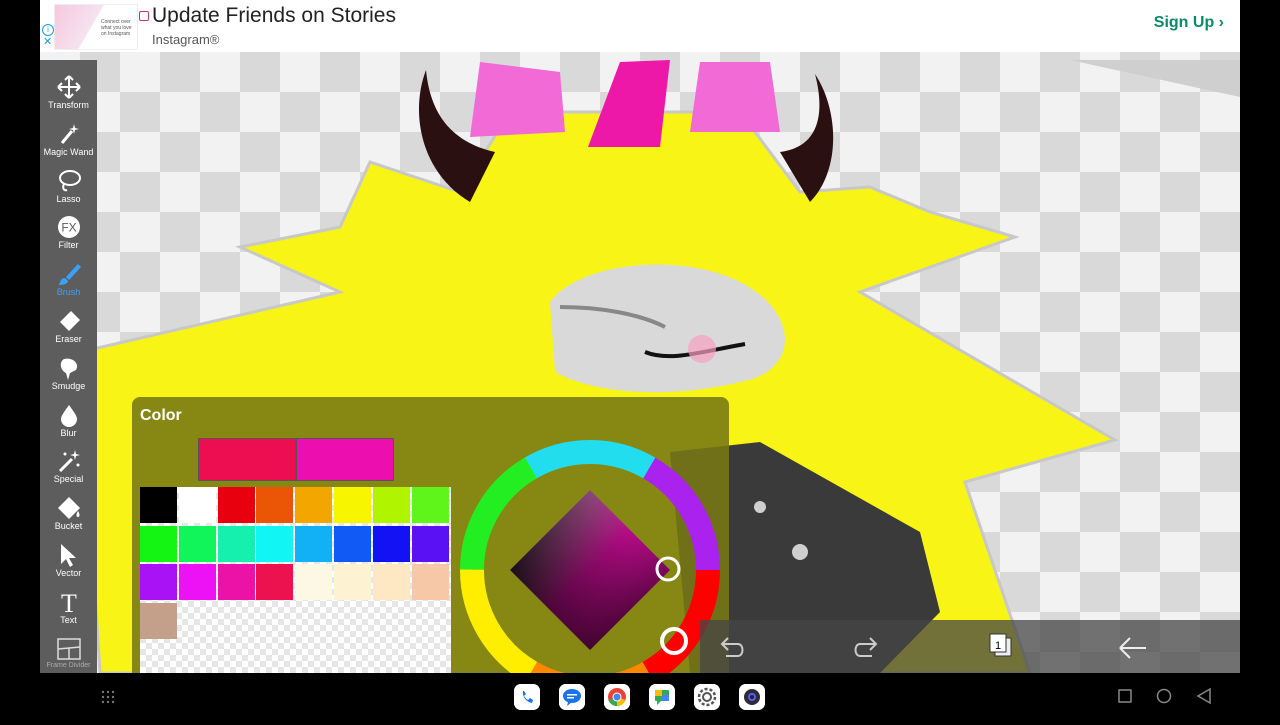 The width and height of the screenshot is (1280, 725). Describe the element at coordinates (590, 555) in the screenshot. I see `color-wheel` at that location.